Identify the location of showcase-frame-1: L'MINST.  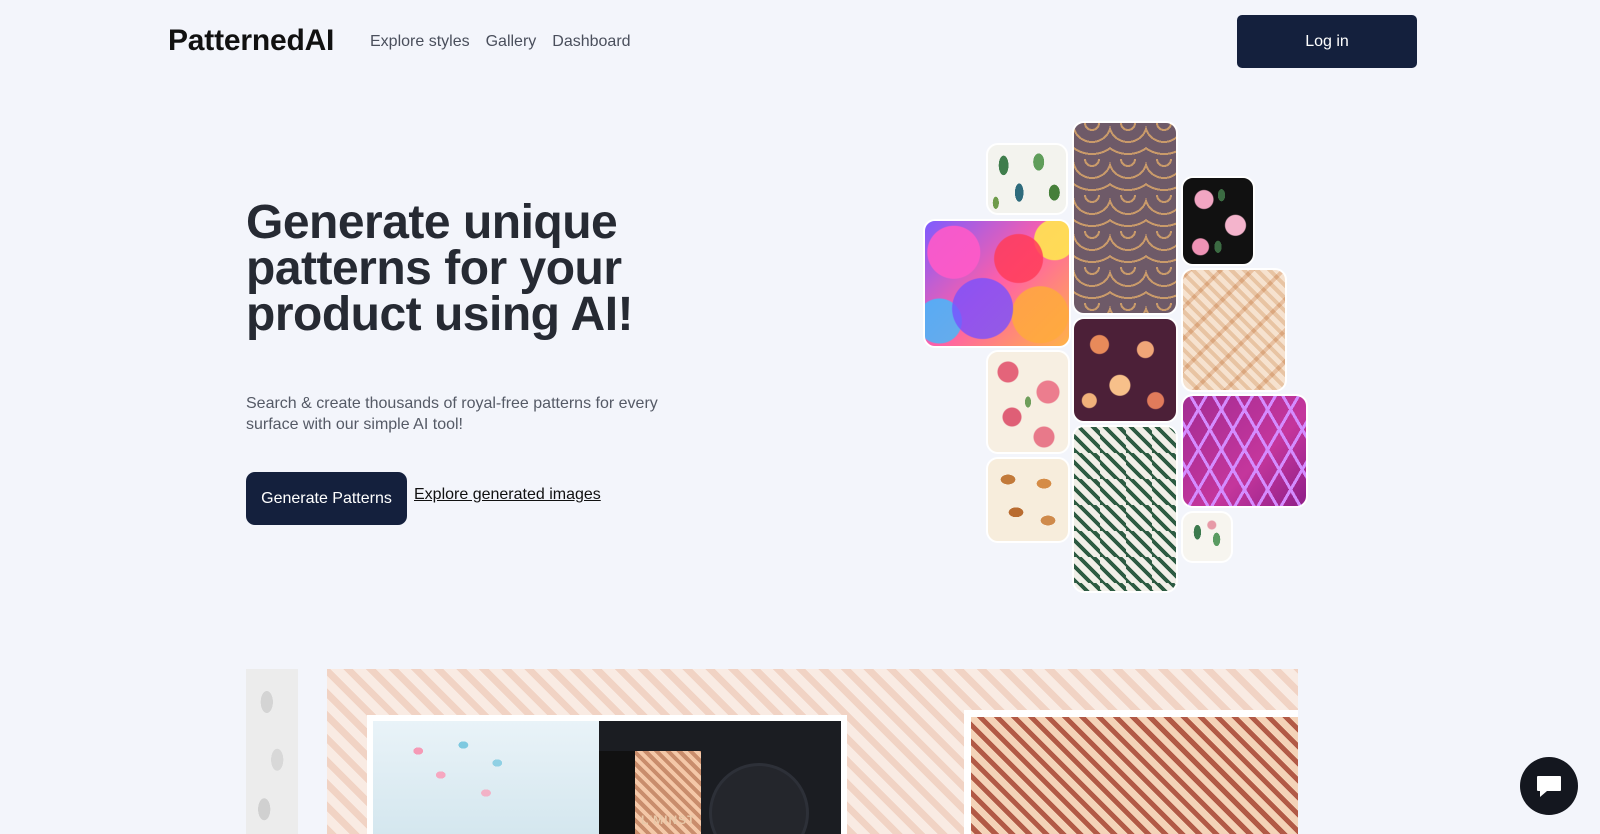
(607, 774).